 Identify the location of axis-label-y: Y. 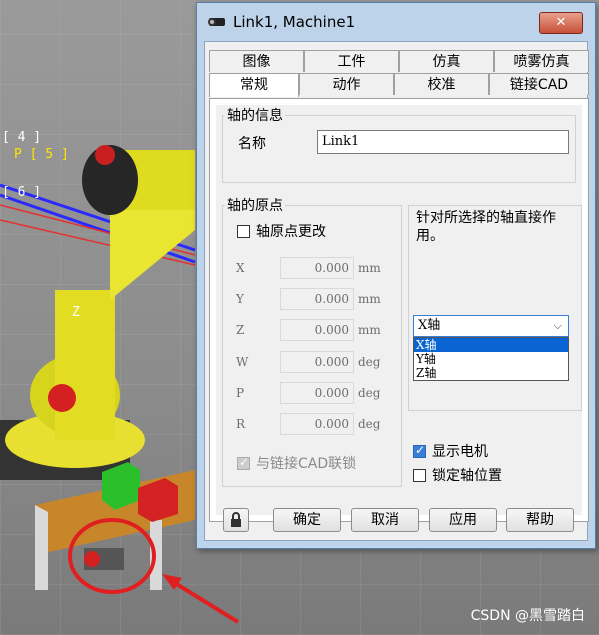
(240, 299).